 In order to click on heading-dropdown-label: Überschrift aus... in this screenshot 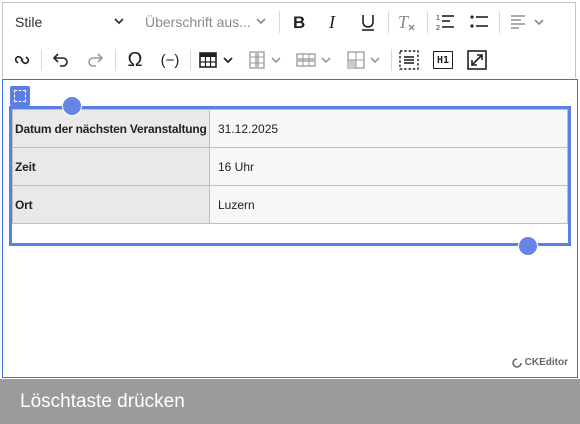, I will do `click(198, 22)`.